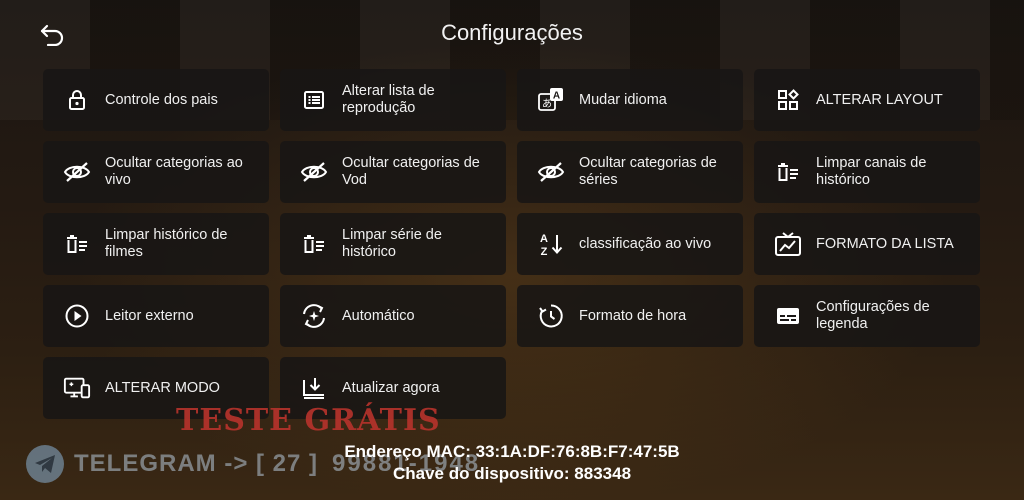 Image resolution: width=1024 pixels, height=500 pixels. Describe the element at coordinates (314, 316) in the screenshot. I see `auto-icon` at that location.